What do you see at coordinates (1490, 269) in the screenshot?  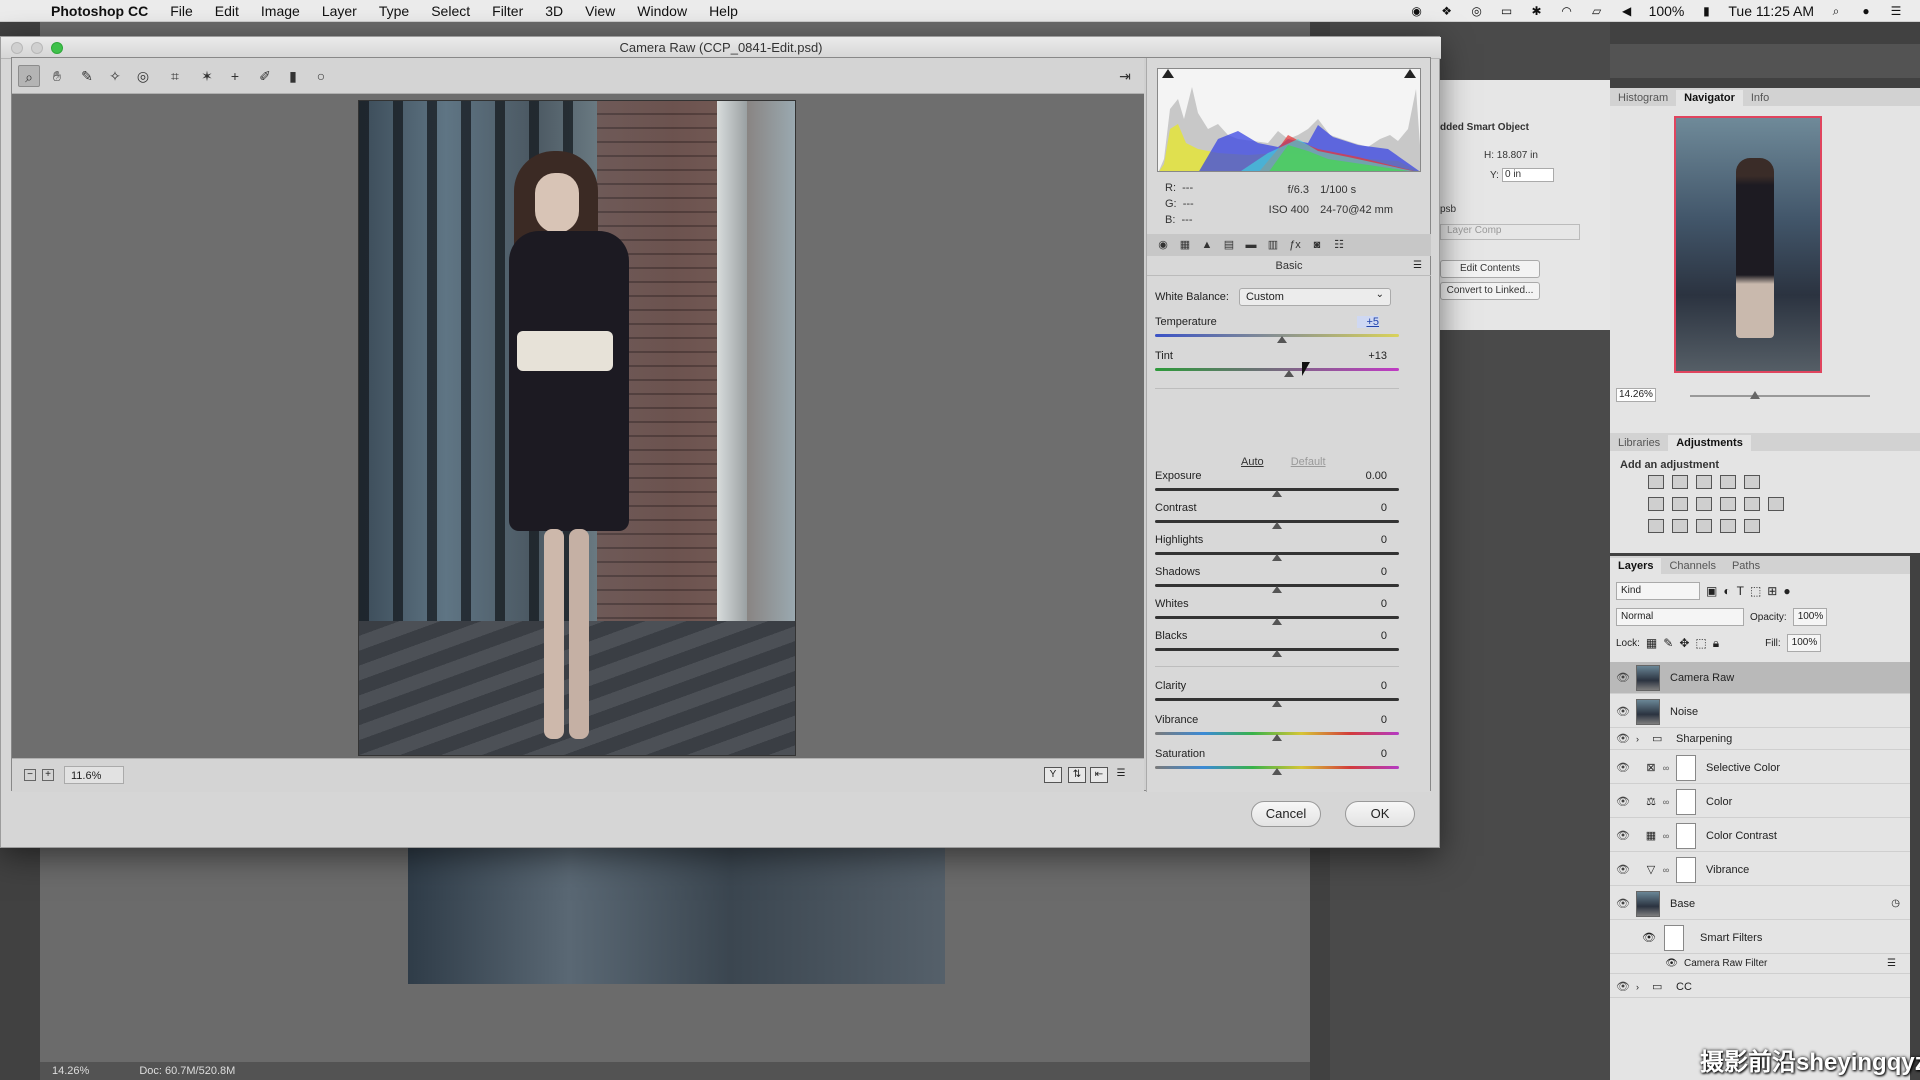 I see `edit-contents-button: Edit Contents` at bounding box center [1490, 269].